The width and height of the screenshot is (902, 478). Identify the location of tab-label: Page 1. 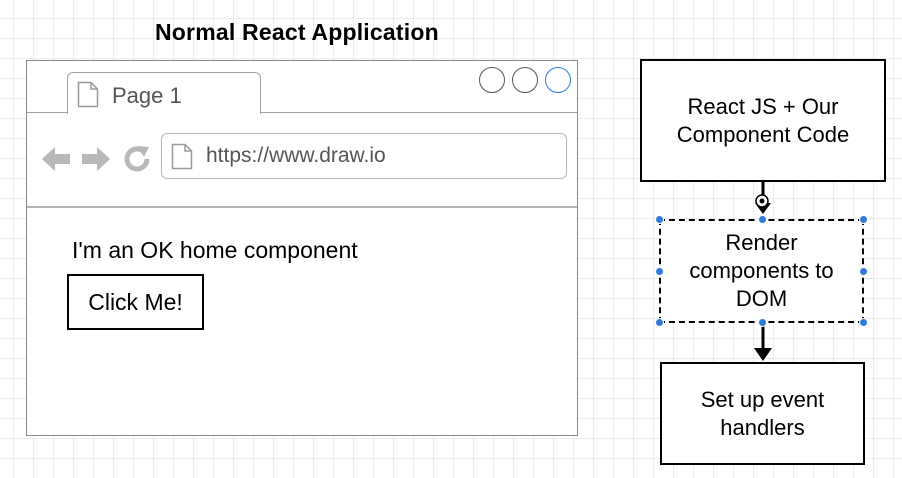
(147, 95).